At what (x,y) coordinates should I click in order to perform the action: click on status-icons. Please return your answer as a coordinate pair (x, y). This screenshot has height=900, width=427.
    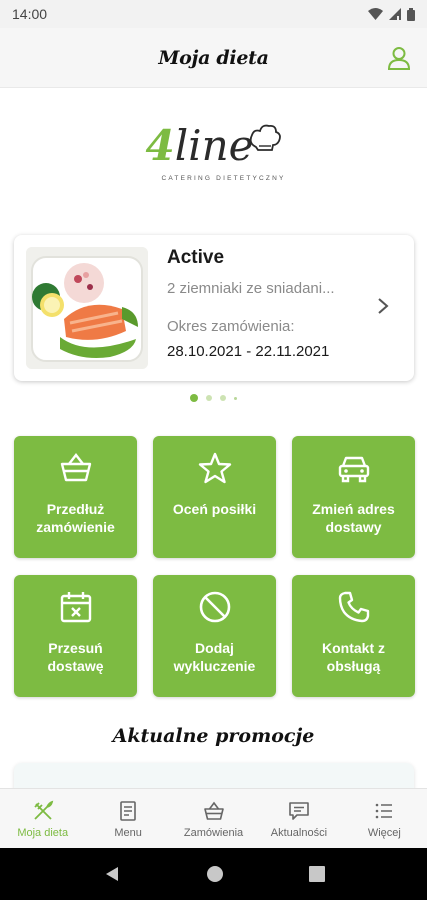
    Looking at the image, I should click on (391, 14).